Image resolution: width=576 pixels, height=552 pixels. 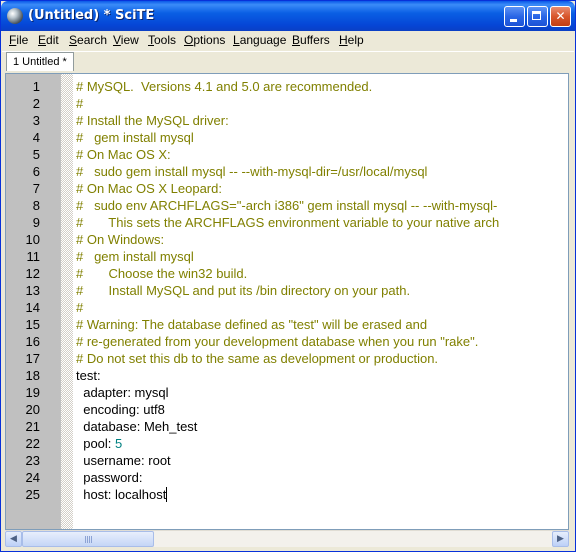 What do you see at coordinates (287, 409) in the screenshot?
I see `editor-line: 20 encoding: utf8` at bounding box center [287, 409].